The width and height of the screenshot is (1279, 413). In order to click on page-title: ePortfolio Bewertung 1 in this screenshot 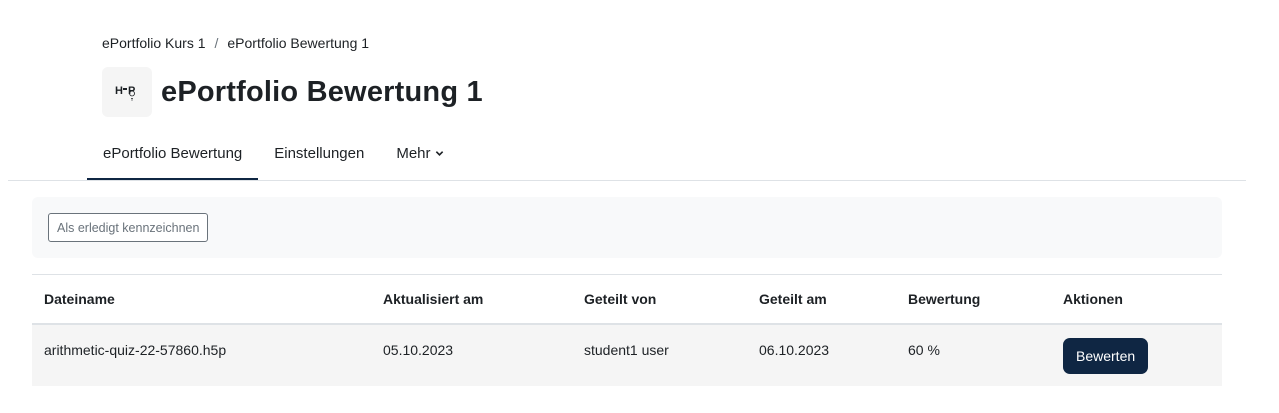, I will do `click(322, 91)`.